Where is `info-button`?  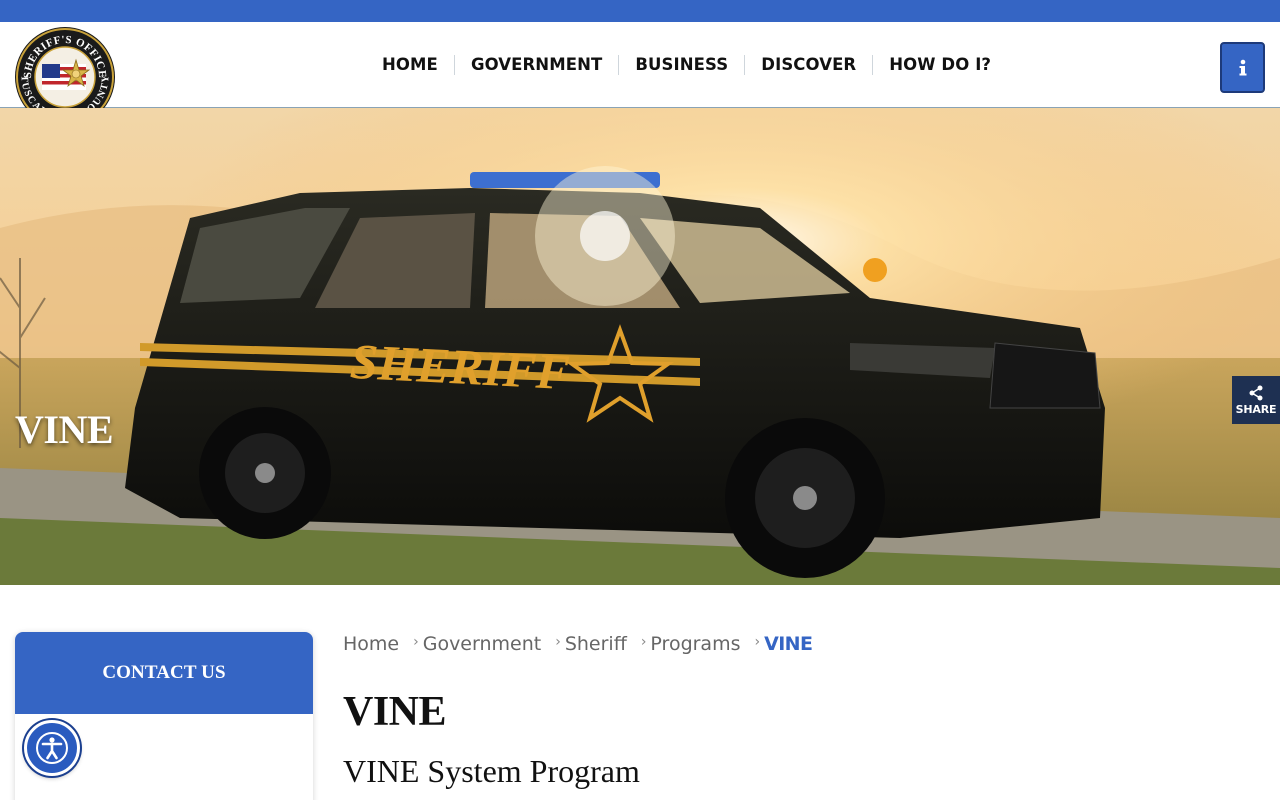
info-button is located at coordinates (1242, 67).